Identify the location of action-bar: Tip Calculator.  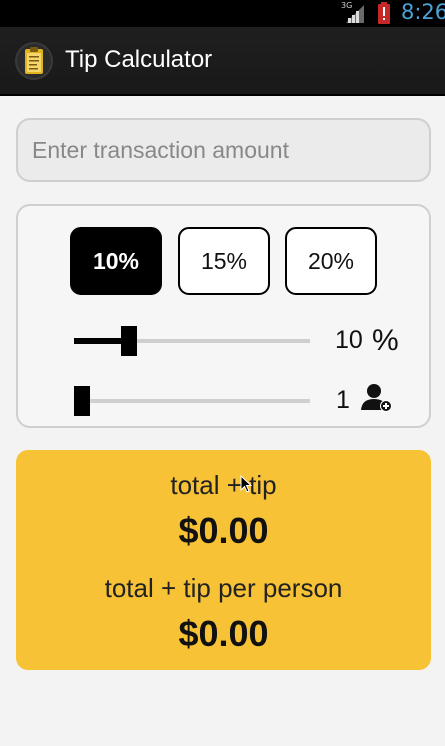
(222, 61).